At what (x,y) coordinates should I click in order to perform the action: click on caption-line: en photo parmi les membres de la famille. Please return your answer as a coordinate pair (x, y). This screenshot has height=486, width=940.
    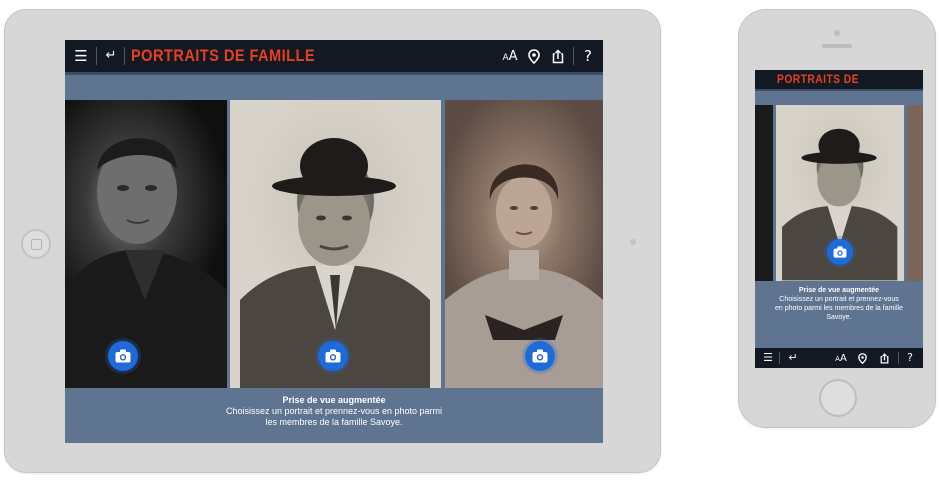
    Looking at the image, I should click on (838, 308).